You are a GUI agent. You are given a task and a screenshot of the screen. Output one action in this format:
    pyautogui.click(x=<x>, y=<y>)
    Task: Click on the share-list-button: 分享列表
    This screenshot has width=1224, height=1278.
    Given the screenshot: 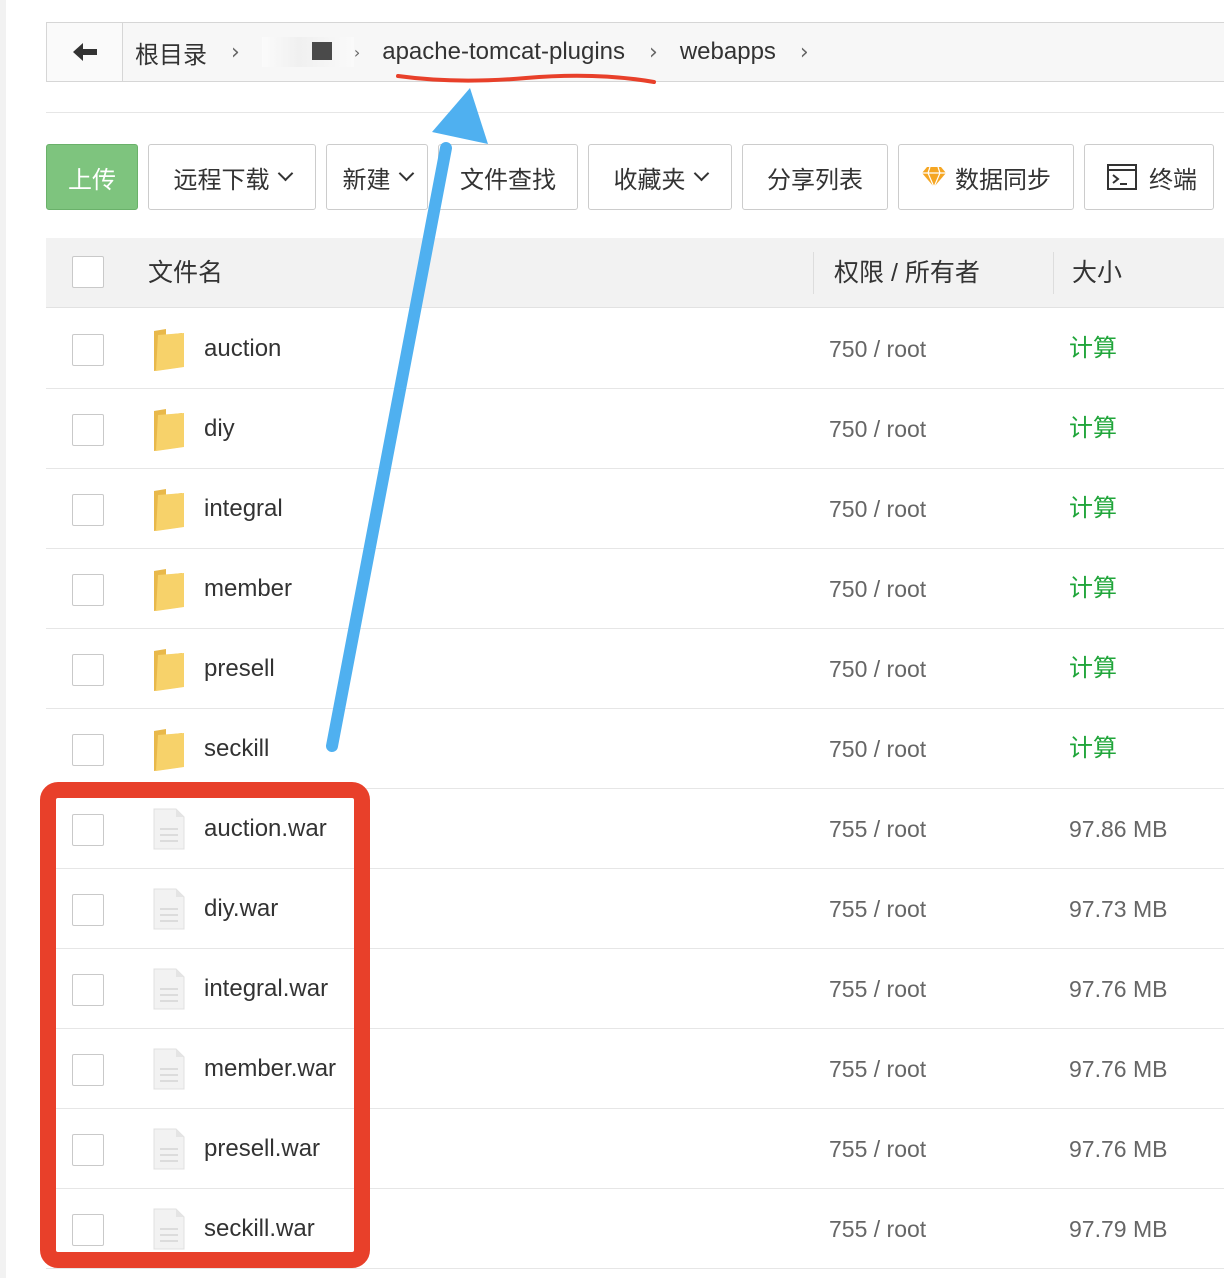 What is the action you would take?
    pyautogui.click(x=815, y=177)
    